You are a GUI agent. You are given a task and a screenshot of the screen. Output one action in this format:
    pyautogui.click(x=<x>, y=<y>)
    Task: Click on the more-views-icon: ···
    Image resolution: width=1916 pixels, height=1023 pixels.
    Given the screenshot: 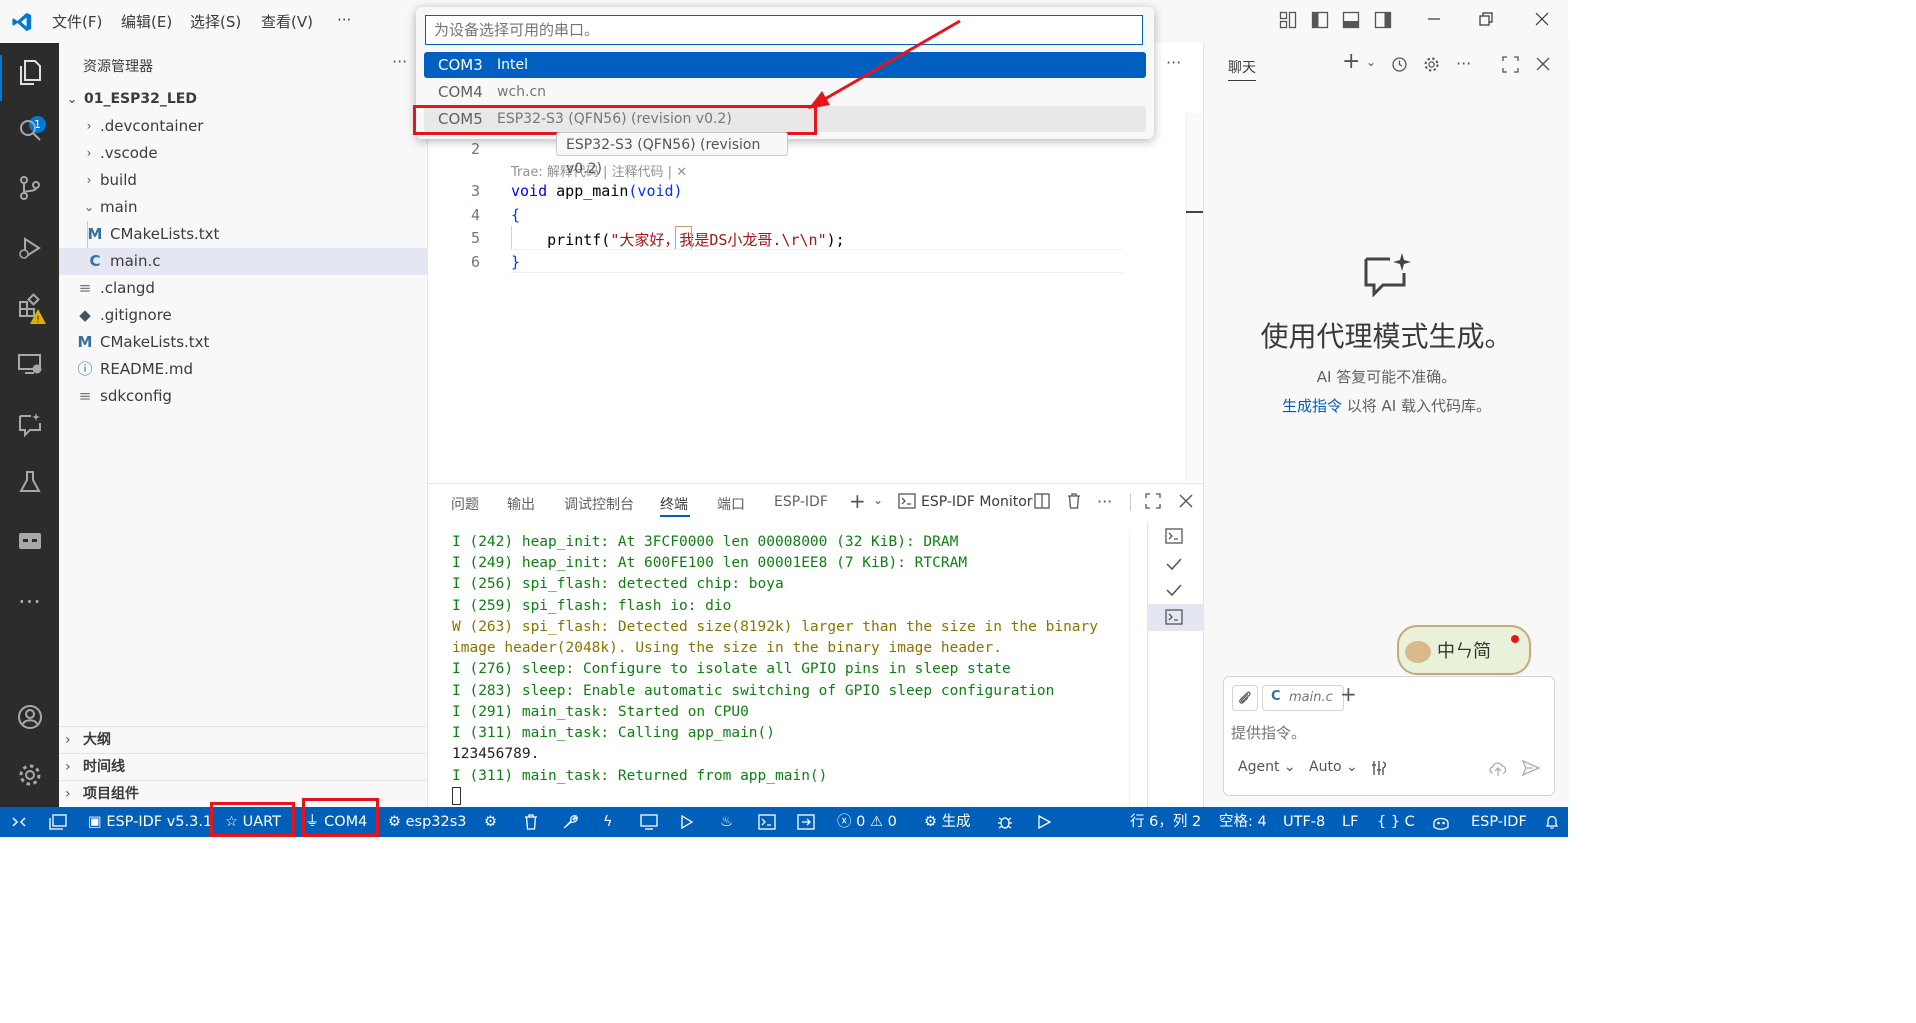 What is the action you would take?
    pyautogui.click(x=29, y=602)
    